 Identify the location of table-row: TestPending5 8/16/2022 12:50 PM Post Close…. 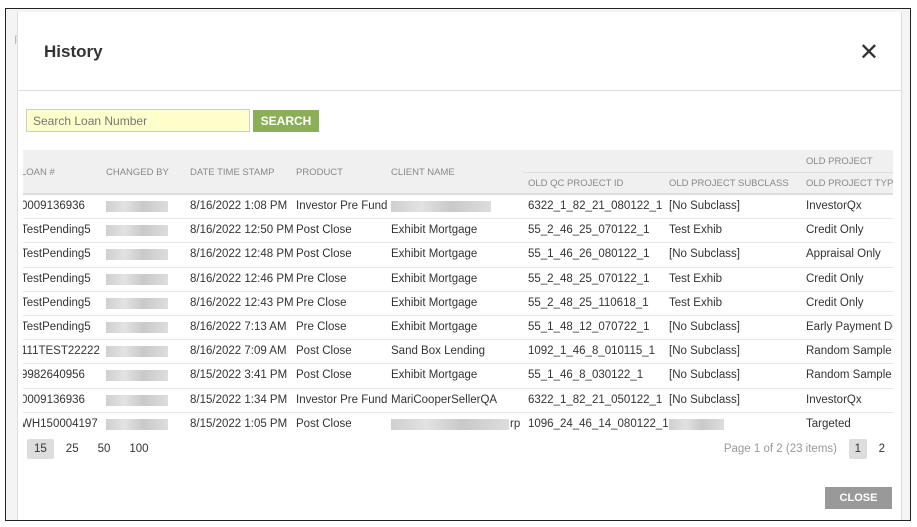
(458, 231).